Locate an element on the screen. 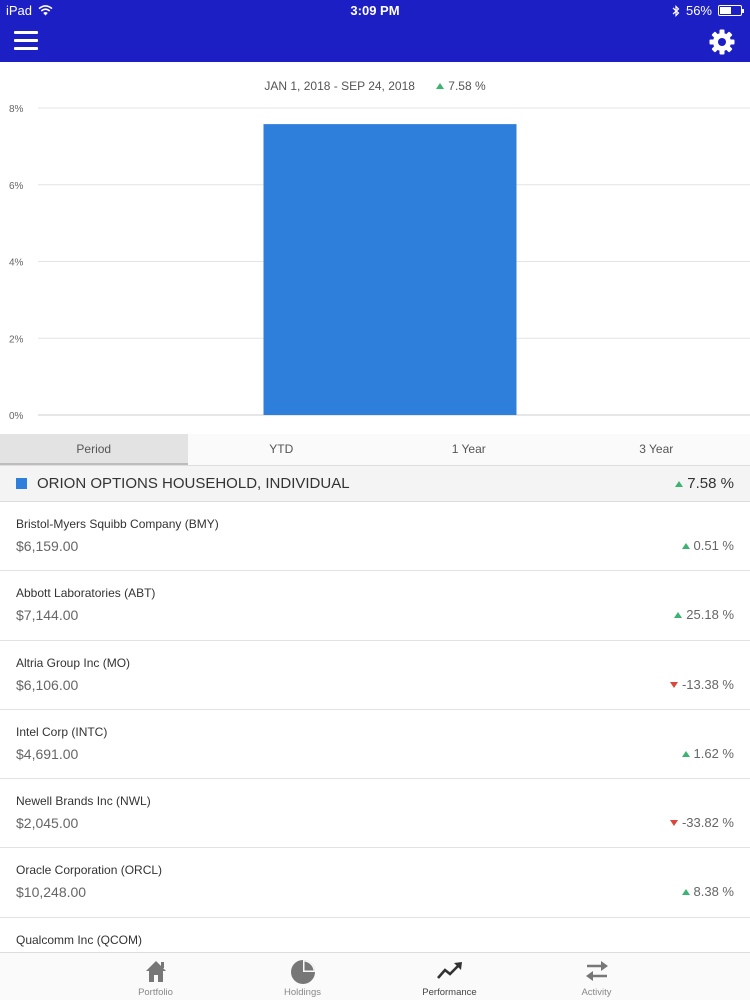 This screenshot has height=1000, width=750. holding-name: Qualcomm Inc (QCOM) is located at coordinates (79, 939).